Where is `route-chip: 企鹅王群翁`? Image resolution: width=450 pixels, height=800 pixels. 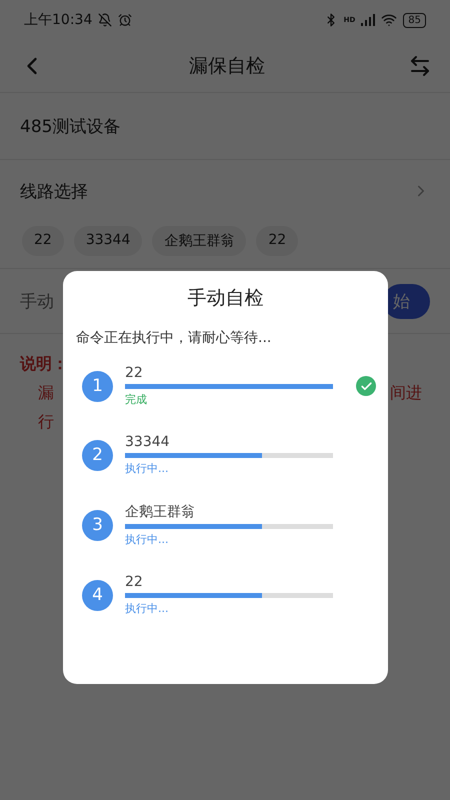
route-chip: 企鹅王群翁 is located at coordinates (199, 241).